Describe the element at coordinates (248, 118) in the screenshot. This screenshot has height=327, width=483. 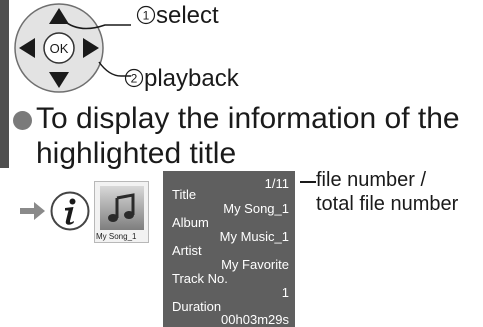
I see `instruction-line-1: To display the information of the` at that location.